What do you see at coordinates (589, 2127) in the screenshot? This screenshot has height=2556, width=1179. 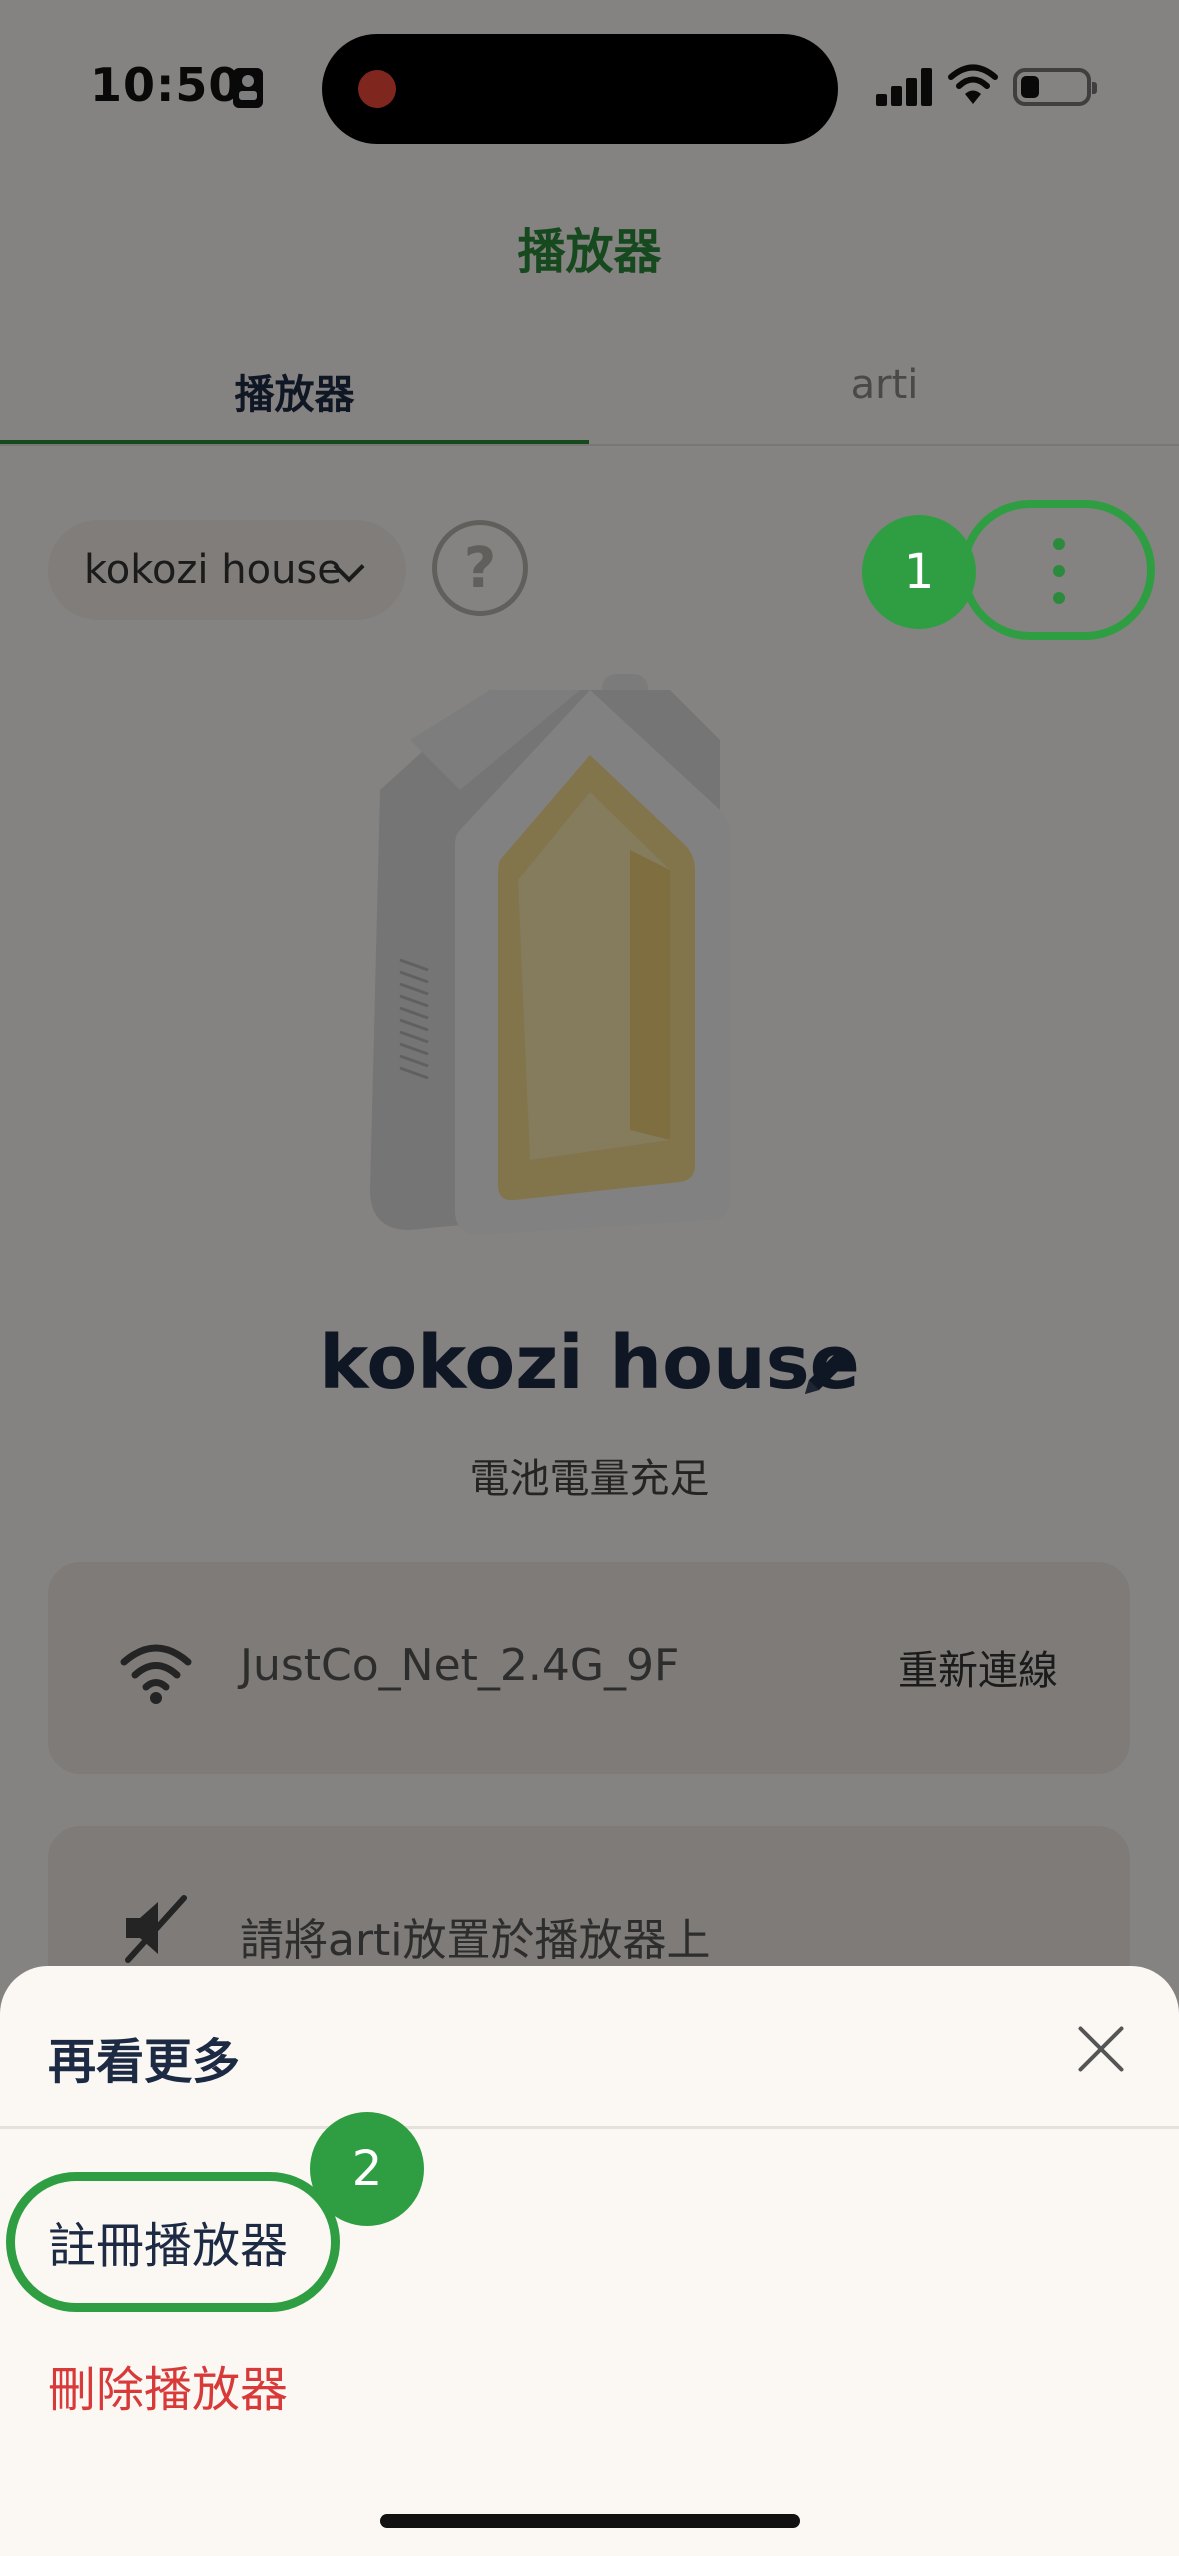 I see `sheet-divider` at bounding box center [589, 2127].